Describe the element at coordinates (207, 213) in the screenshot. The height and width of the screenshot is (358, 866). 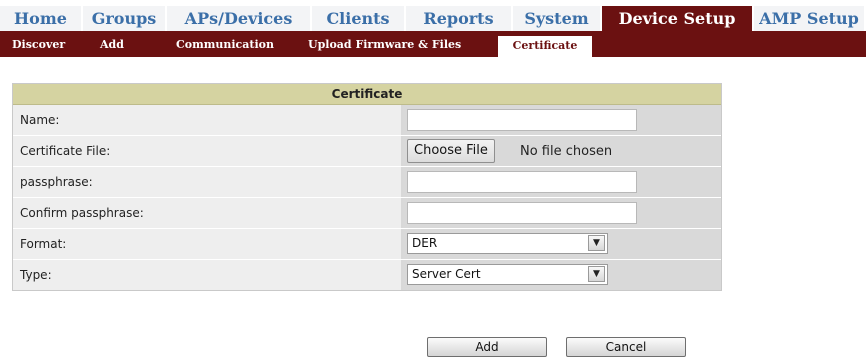
I see `confirm-passphrase-label: Confirm passphrase:` at that location.